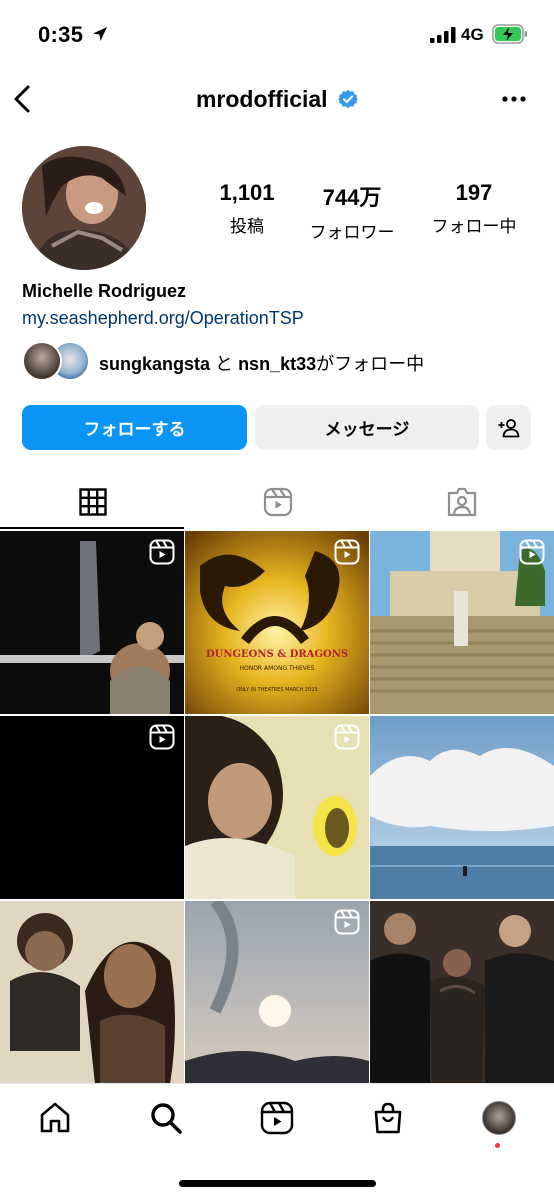 This screenshot has height=1200, width=554. I want to click on shopping-bag-icon, so click(388, 1118).